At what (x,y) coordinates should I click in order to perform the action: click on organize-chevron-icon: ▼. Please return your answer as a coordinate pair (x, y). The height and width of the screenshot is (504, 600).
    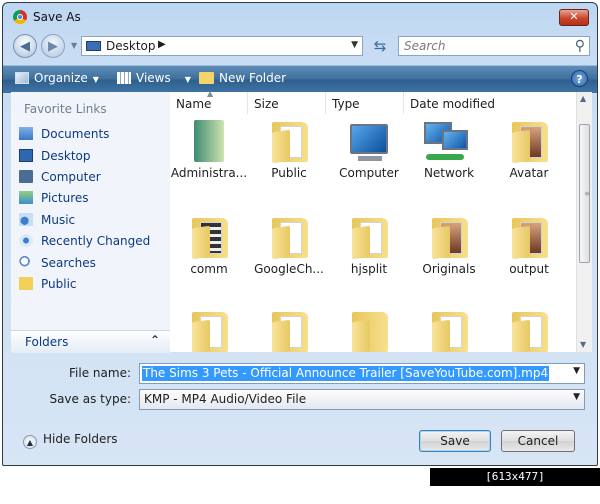
    Looking at the image, I should click on (95, 79).